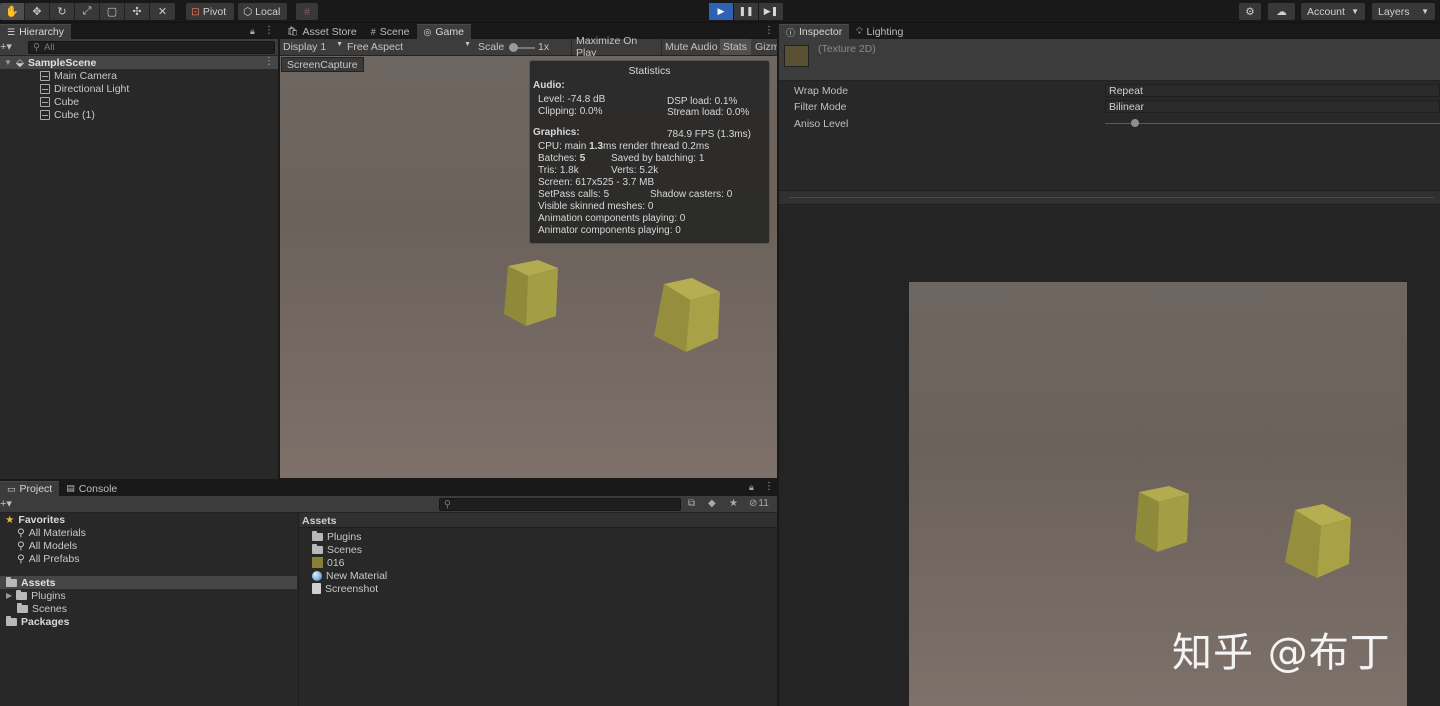 Image resolution: width=1440 pixels, height=706 pixels. I want to click on pivot-button: ⊡ Pivot, so click(210, 11).